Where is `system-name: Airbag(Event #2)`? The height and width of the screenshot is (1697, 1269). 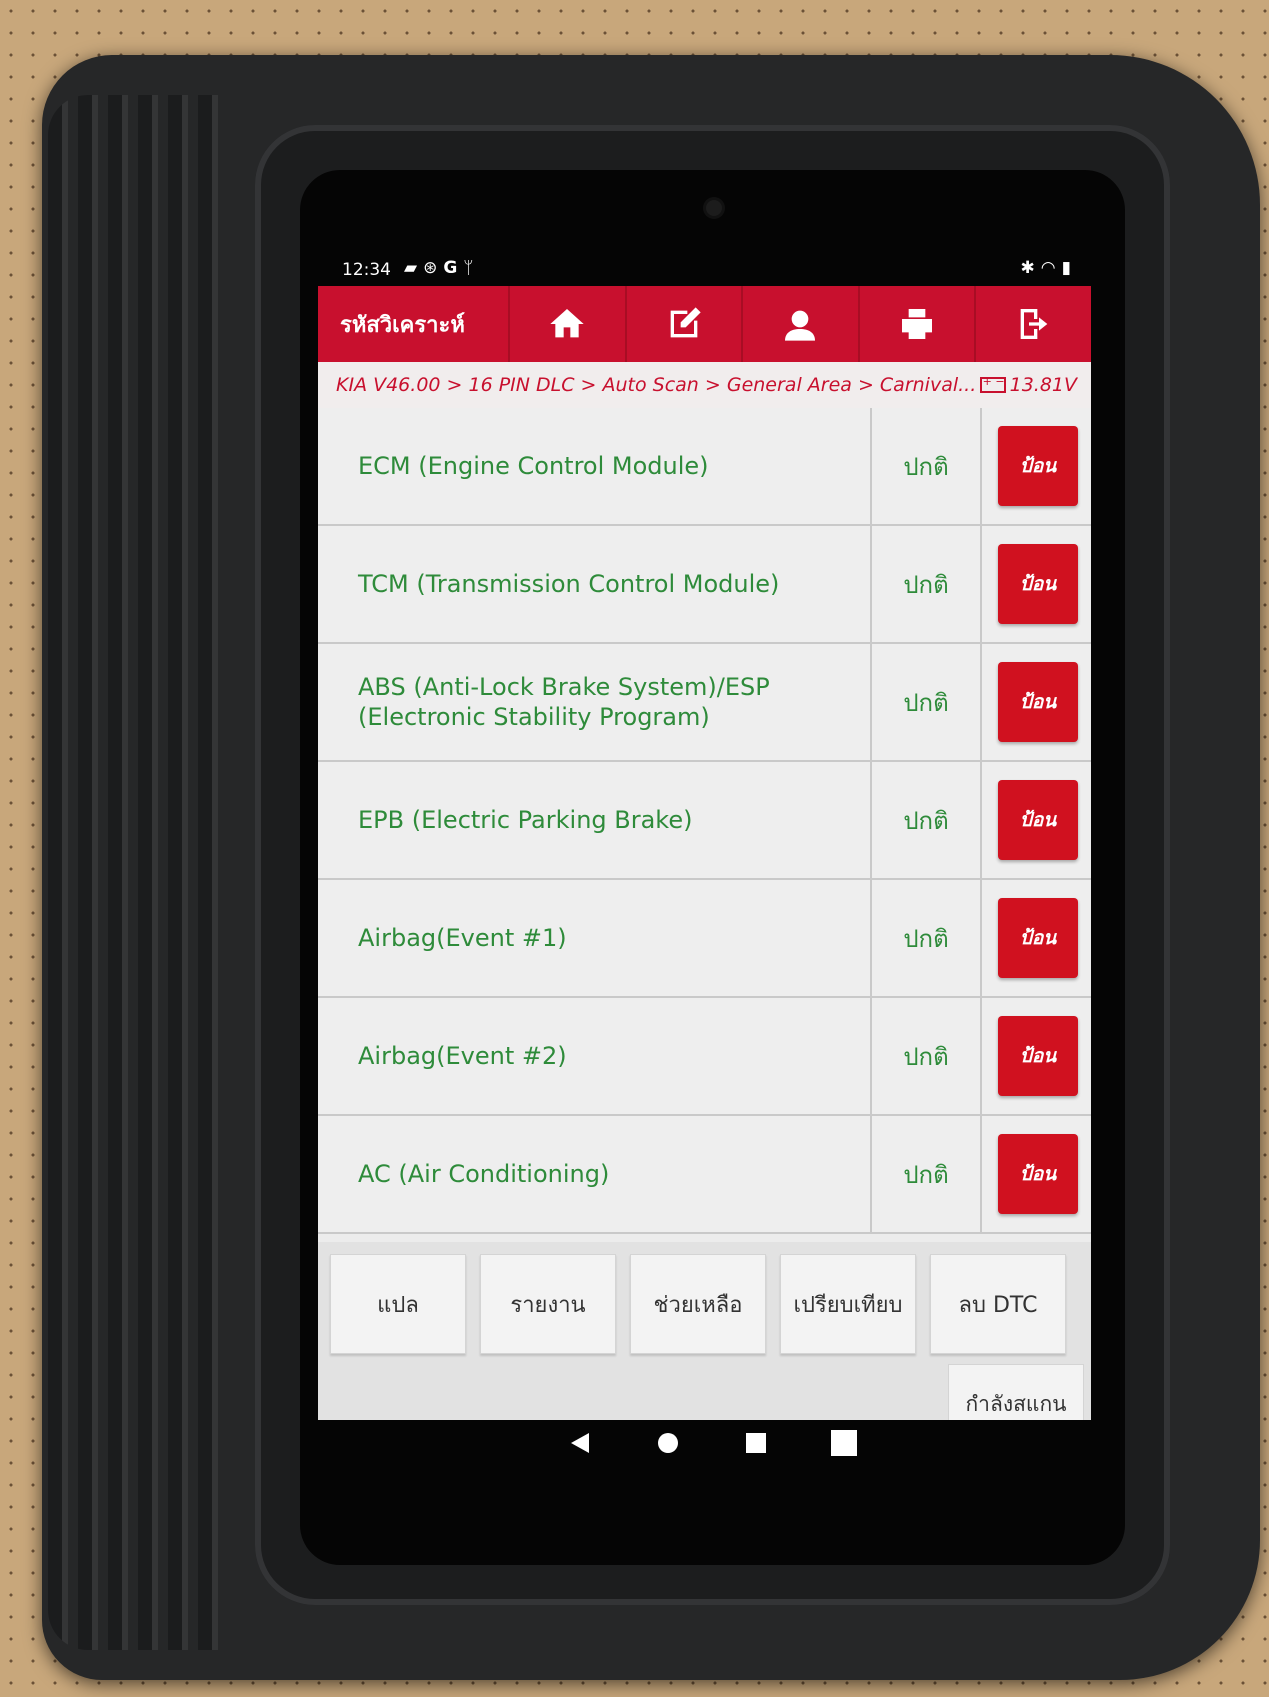
system-name: Airbag(Event #2) is located at coordinates (462, 1056).